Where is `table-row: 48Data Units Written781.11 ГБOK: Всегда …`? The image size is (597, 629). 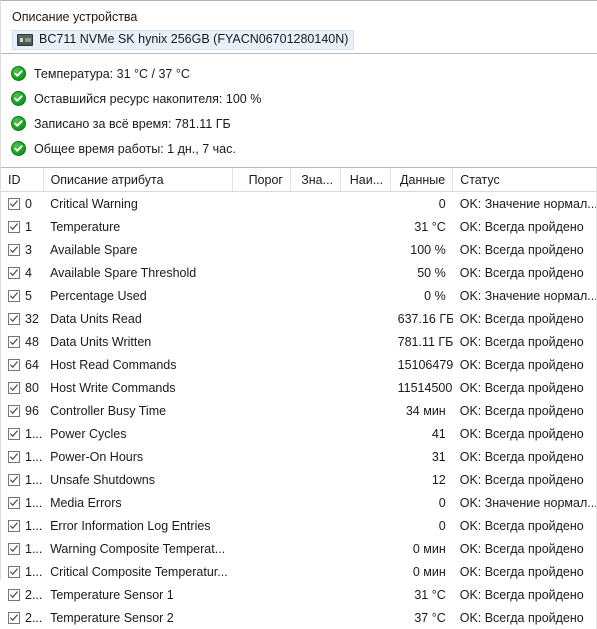 table-row: 48Data Units Written781.11 ГБOK: Всегда … is located at coordinates (299, 341).